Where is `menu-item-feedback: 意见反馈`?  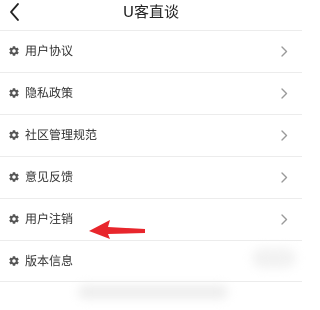 menu-item-feedback: 意见反馈 is located at coordinates (151, 177).